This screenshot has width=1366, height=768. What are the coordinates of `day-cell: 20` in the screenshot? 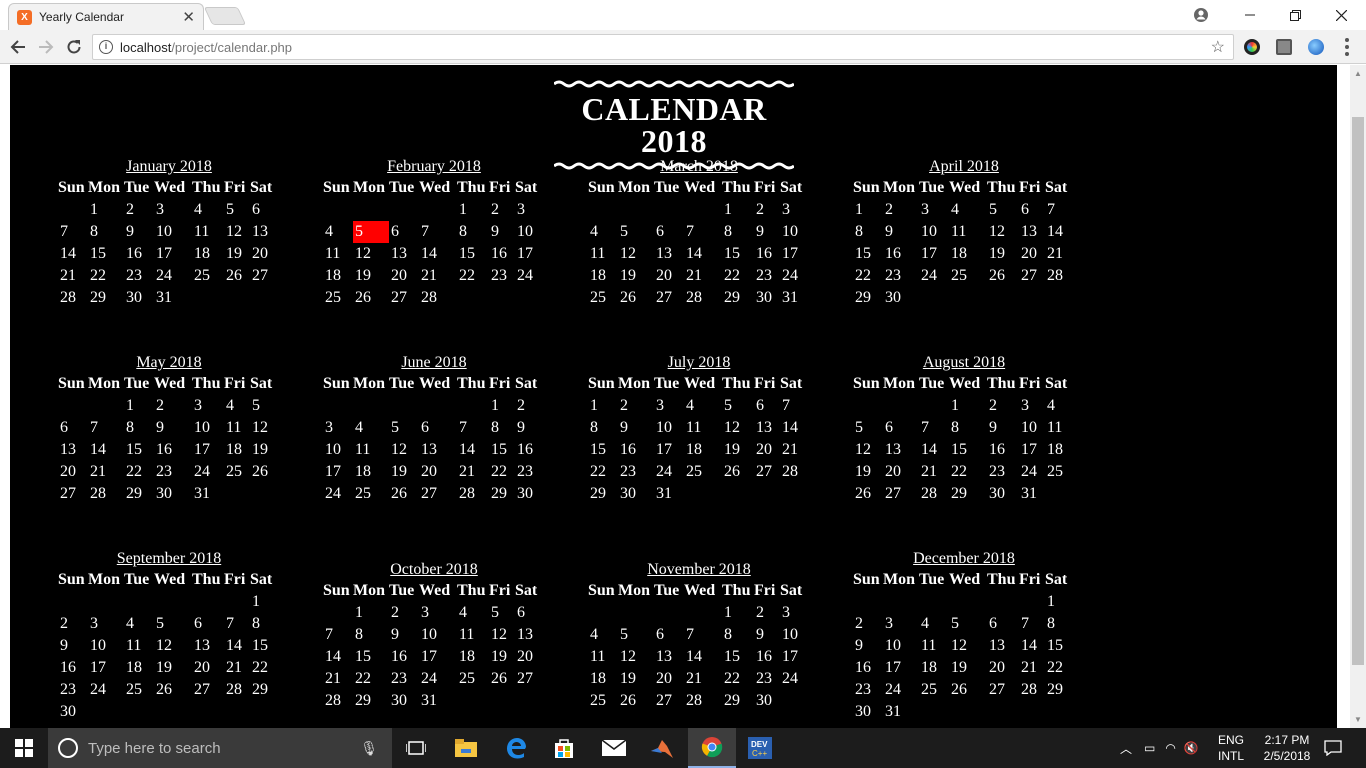 It's located at (893, 471).